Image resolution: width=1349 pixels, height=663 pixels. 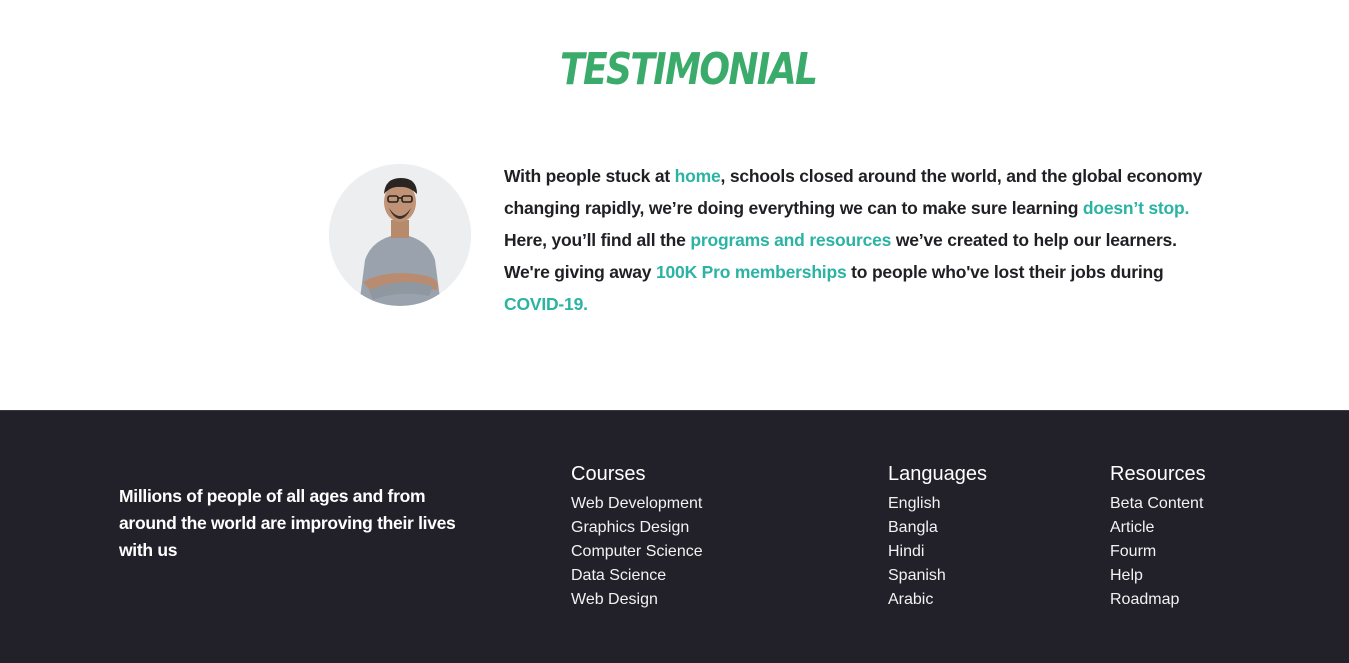 I want to click on footer-link: Bangla, so click(x=937, y=528).